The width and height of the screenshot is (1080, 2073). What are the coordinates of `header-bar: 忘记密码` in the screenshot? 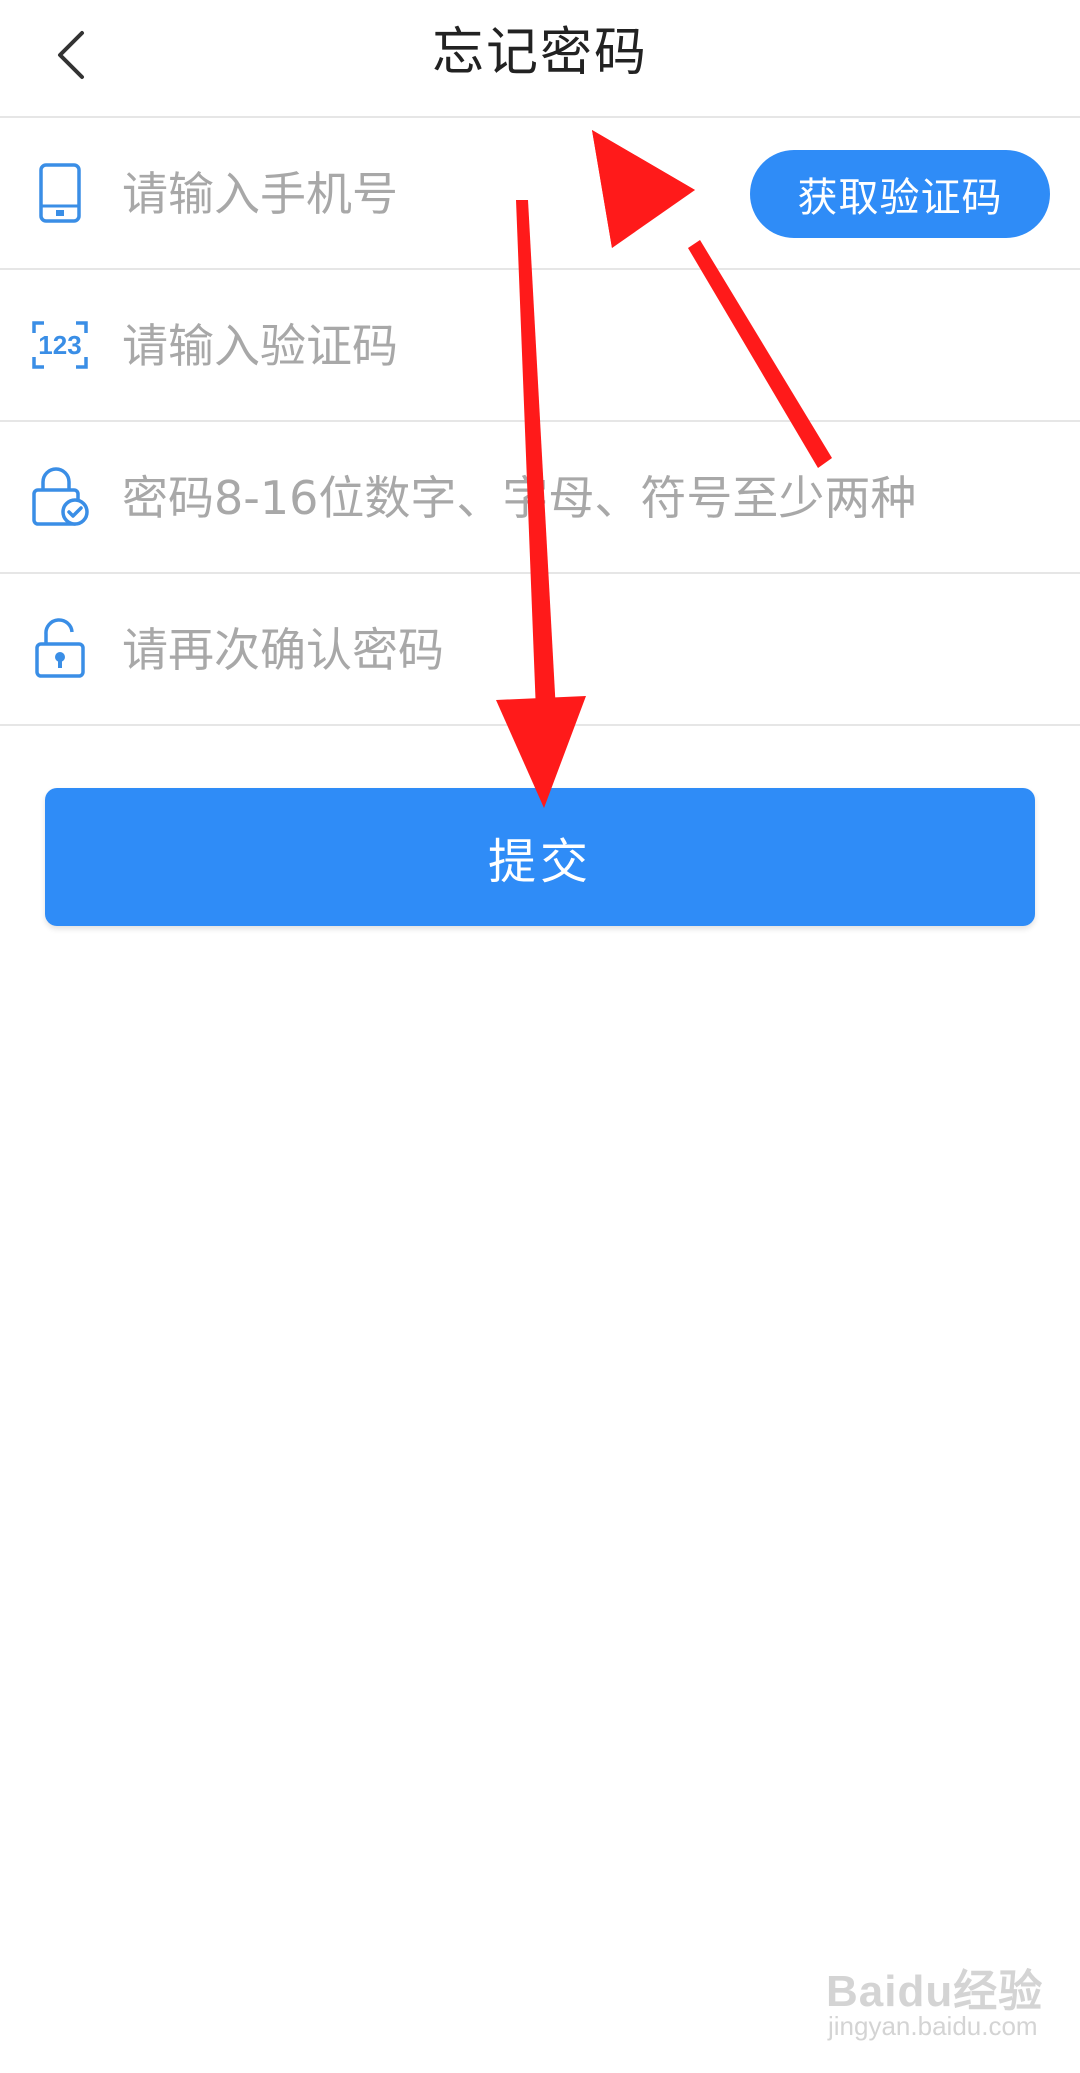 It's located at (540, 59).